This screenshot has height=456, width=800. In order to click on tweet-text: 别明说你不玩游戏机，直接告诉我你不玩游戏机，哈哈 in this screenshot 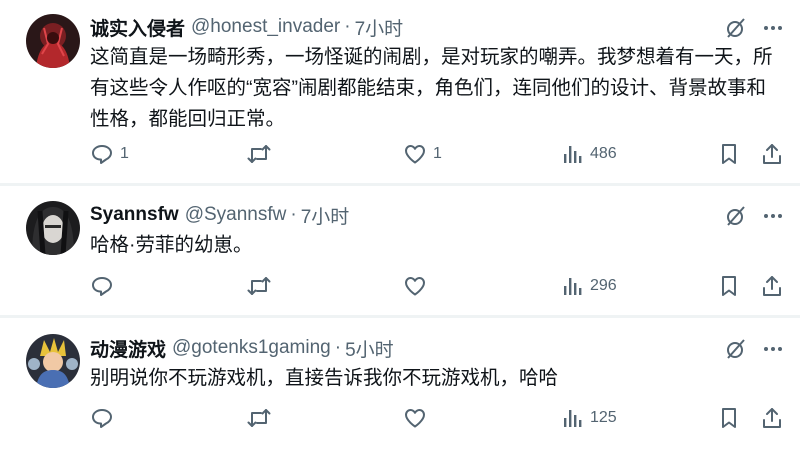, I will do `click(324, 378)`.